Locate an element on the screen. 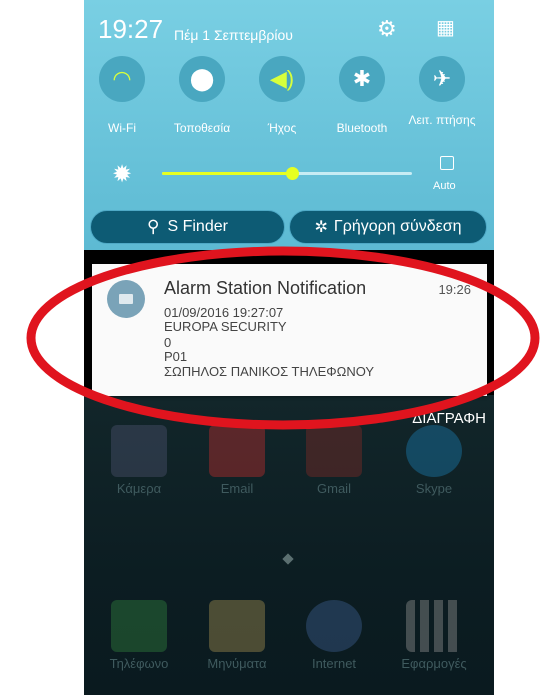  clear-button: ΔΙΑΓΡΑΦΗ is located at coordinates (449, 418).